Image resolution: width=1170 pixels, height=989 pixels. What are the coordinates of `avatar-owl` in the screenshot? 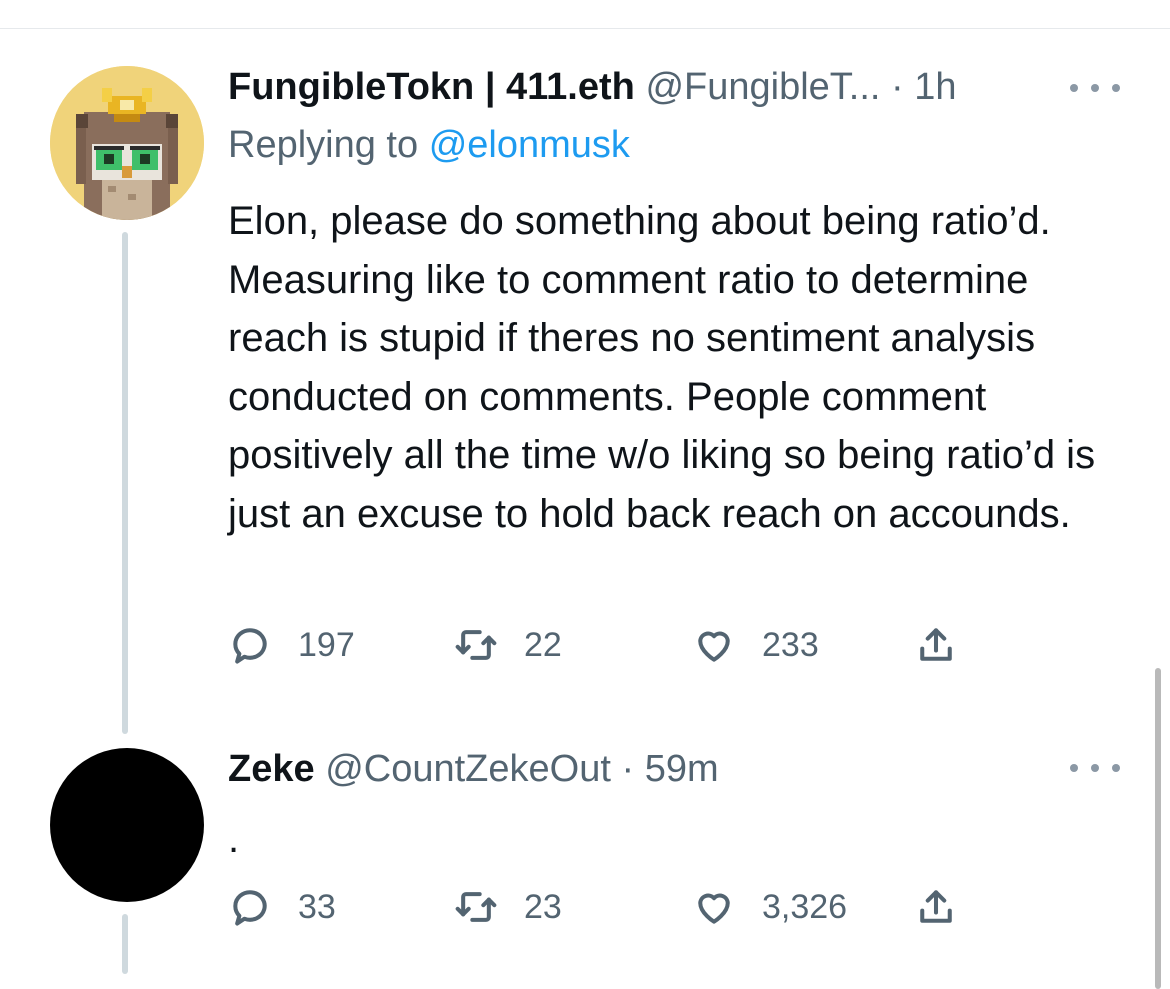 It's located at (127, 143).